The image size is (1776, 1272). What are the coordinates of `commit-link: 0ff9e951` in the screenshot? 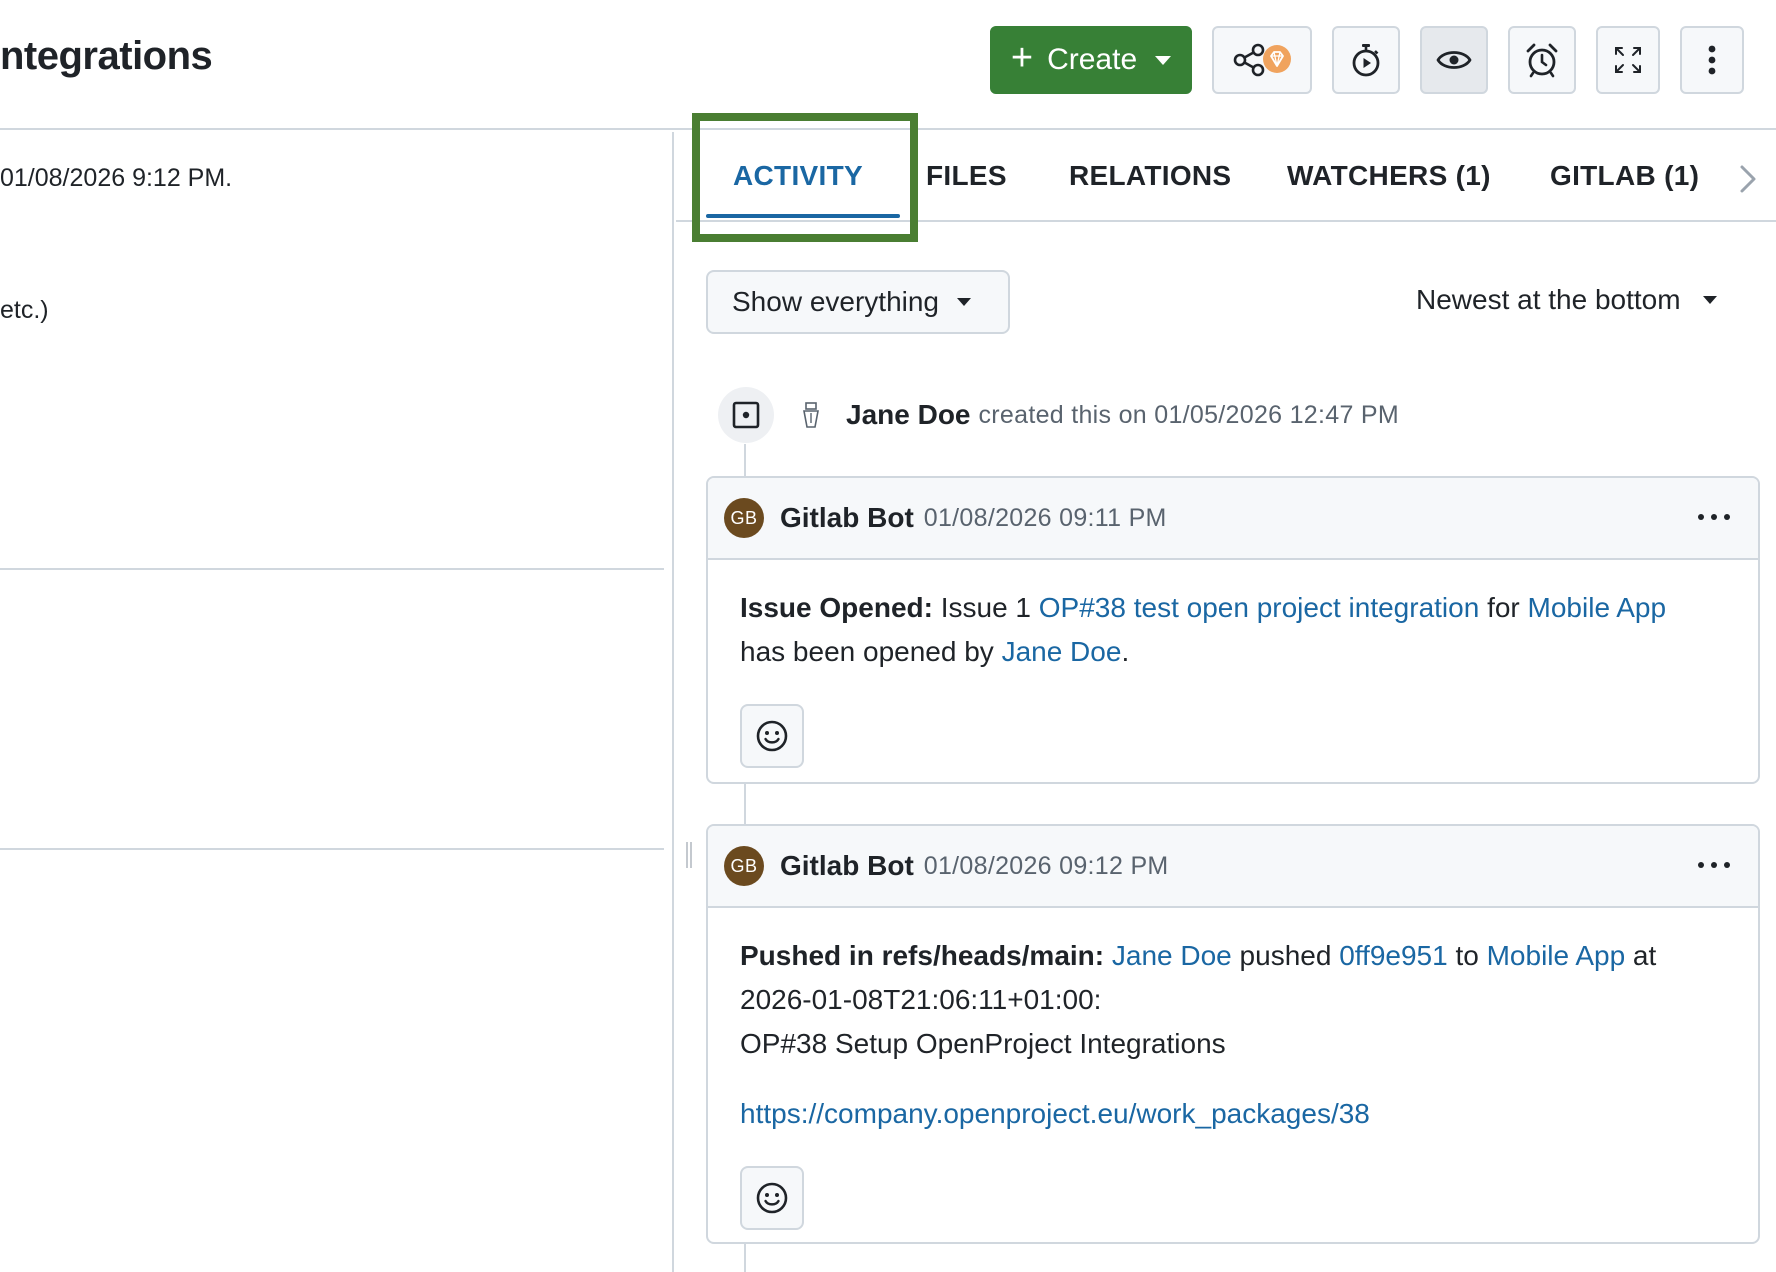 It's located at (1393, 955).